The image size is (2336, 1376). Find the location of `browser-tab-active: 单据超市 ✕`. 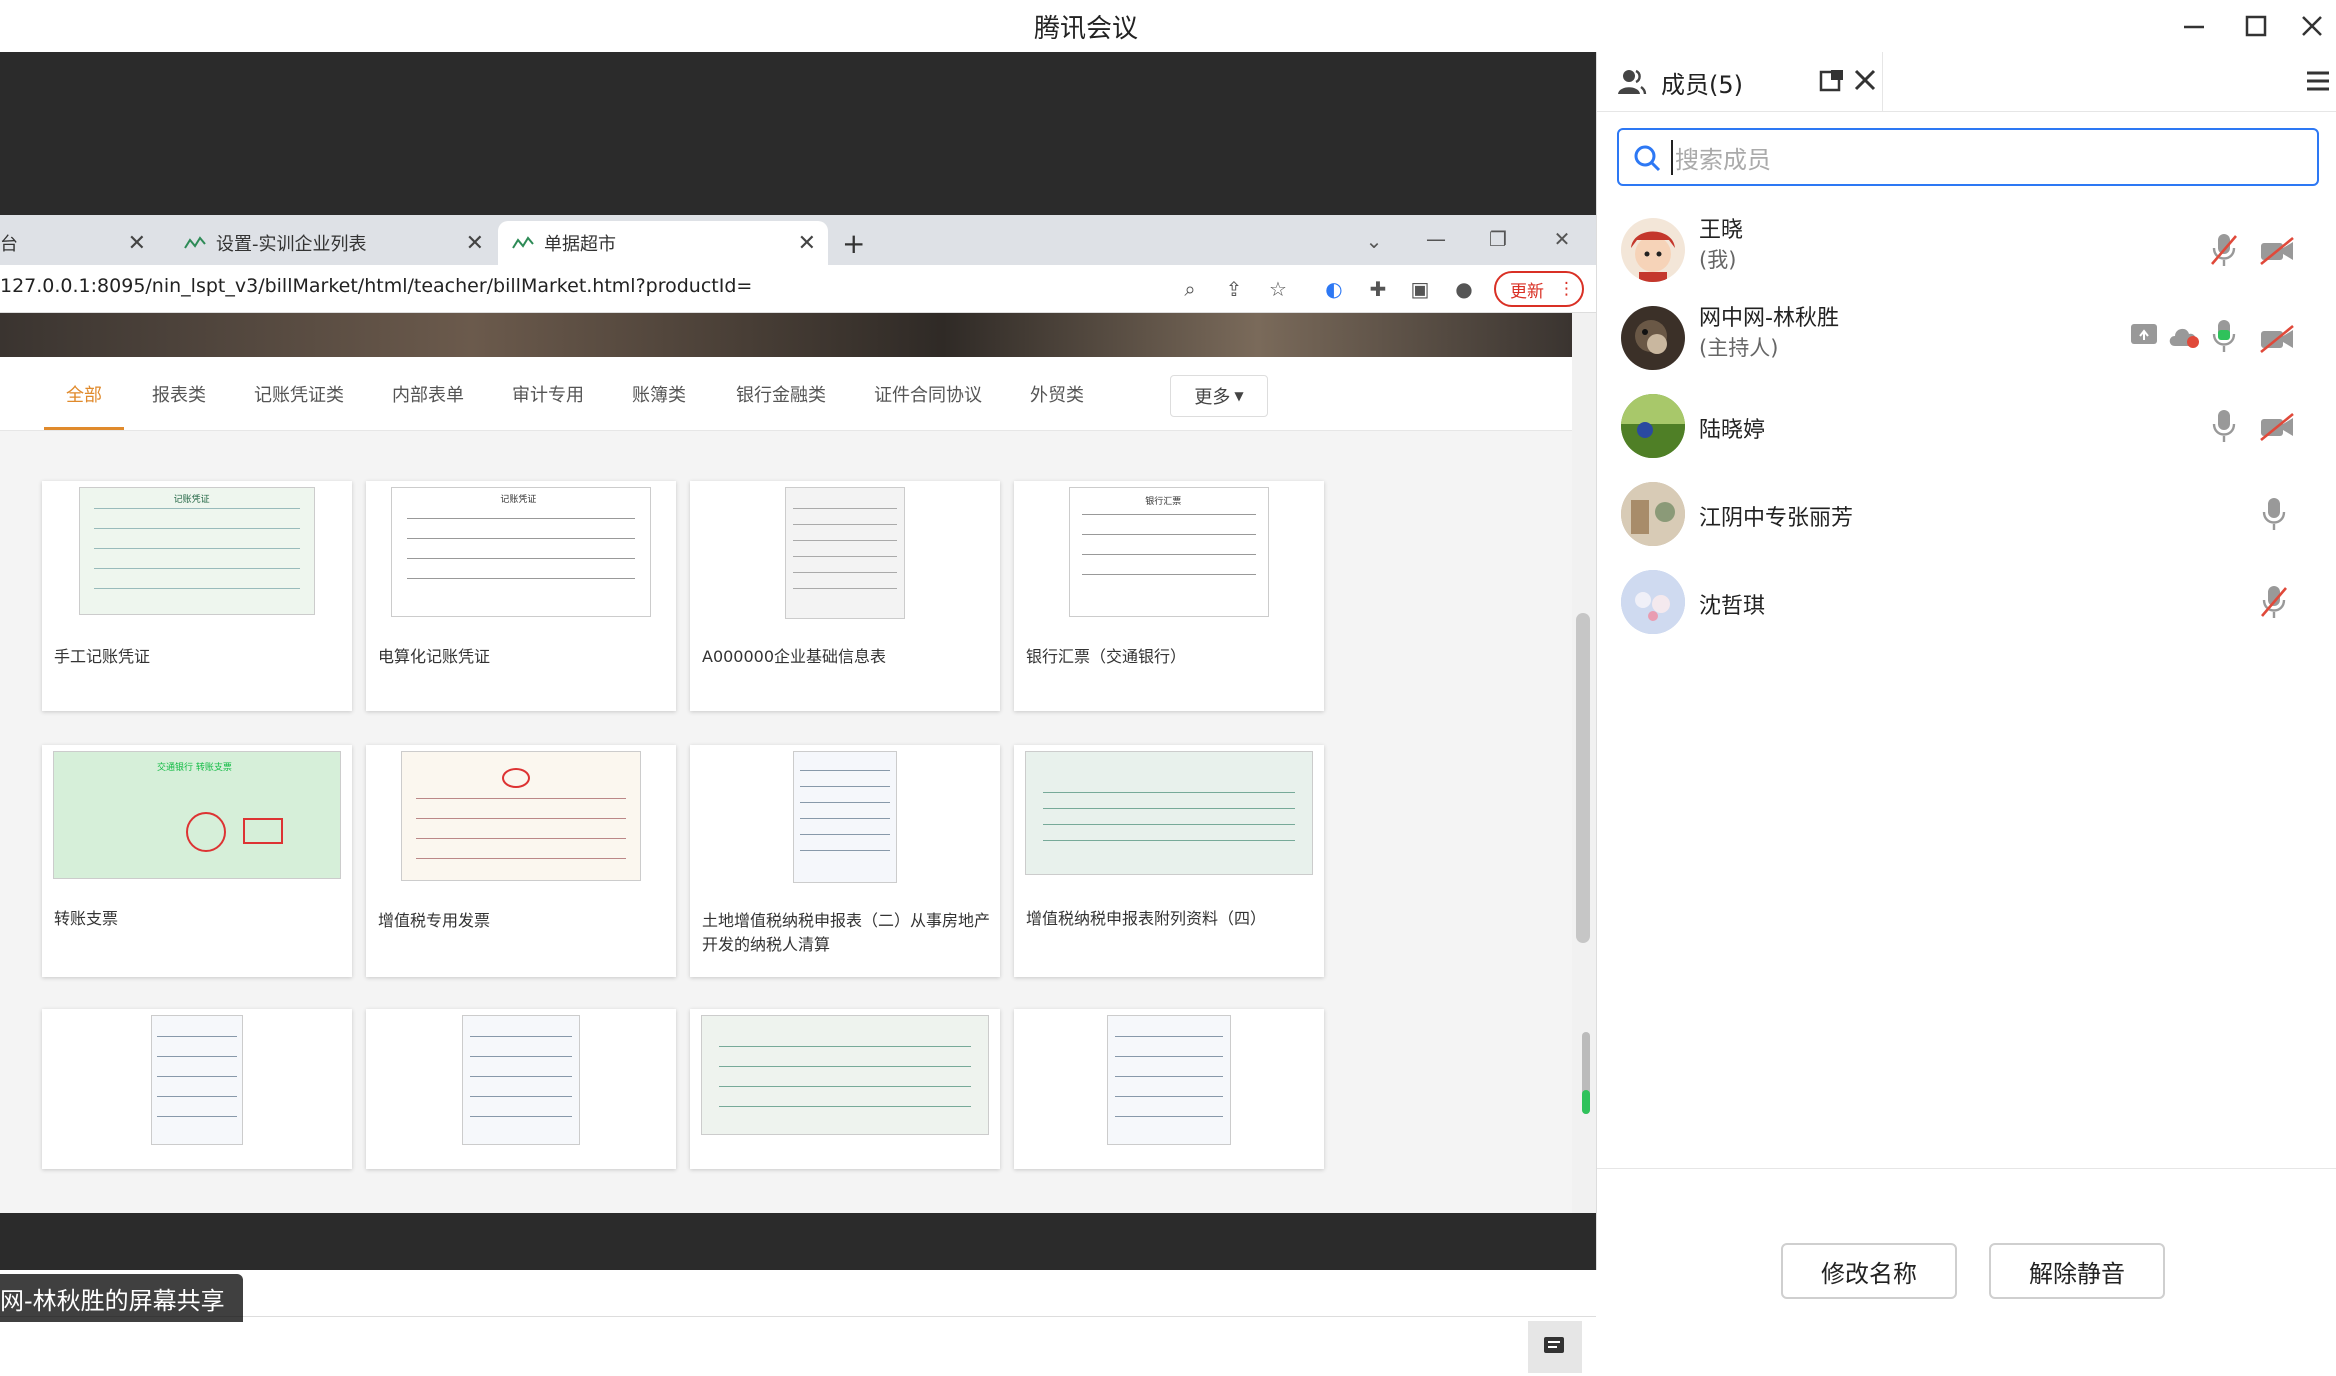

browser-tab-active: 单据超市 ✕ is located at coordinates (663, 243).